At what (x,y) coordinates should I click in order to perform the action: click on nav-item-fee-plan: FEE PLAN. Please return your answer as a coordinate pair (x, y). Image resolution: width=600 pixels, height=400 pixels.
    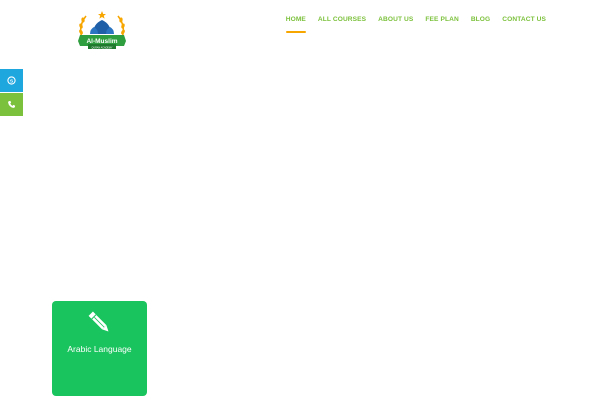
    Looking at the image, I should click on (441, 19).